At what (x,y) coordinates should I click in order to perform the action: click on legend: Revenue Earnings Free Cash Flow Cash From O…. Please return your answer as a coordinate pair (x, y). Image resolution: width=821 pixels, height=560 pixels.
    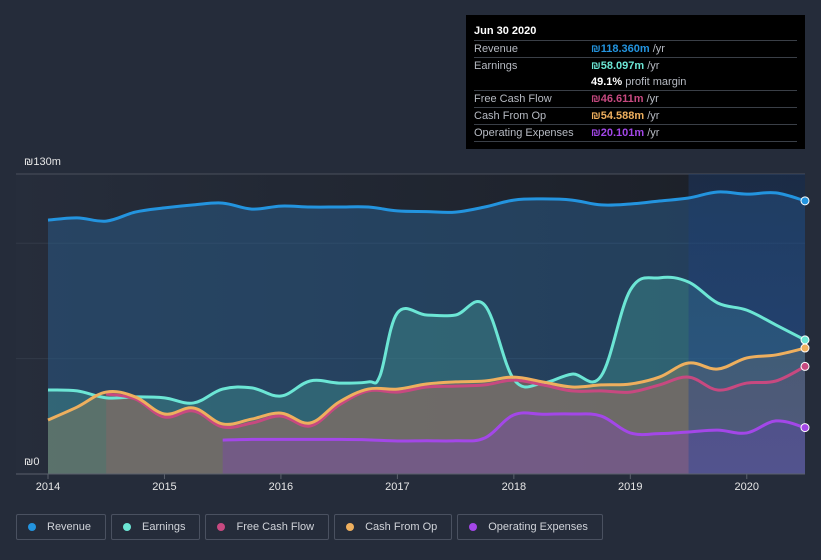
    Looking at the image, I should click on (309, 527).